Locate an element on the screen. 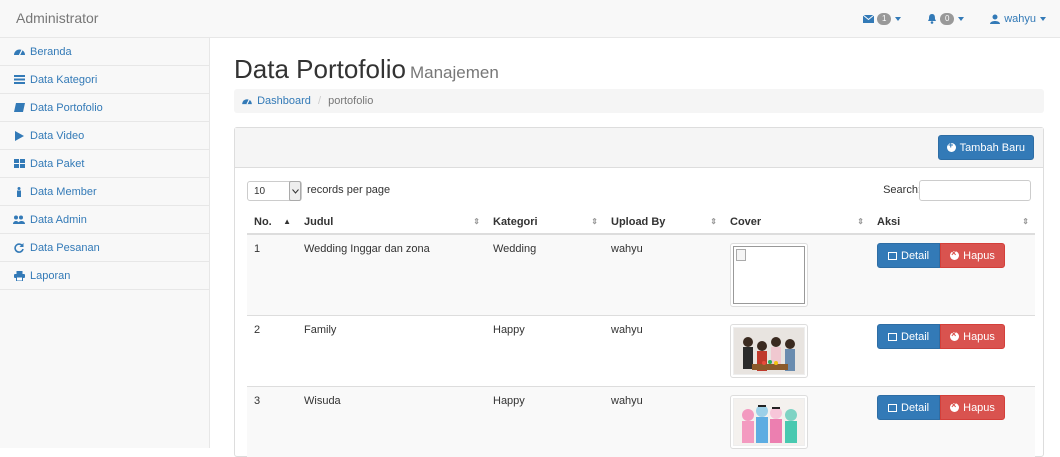 The image size is (1060, 457). cell-no: 3 is located at coordinates (272, 422).